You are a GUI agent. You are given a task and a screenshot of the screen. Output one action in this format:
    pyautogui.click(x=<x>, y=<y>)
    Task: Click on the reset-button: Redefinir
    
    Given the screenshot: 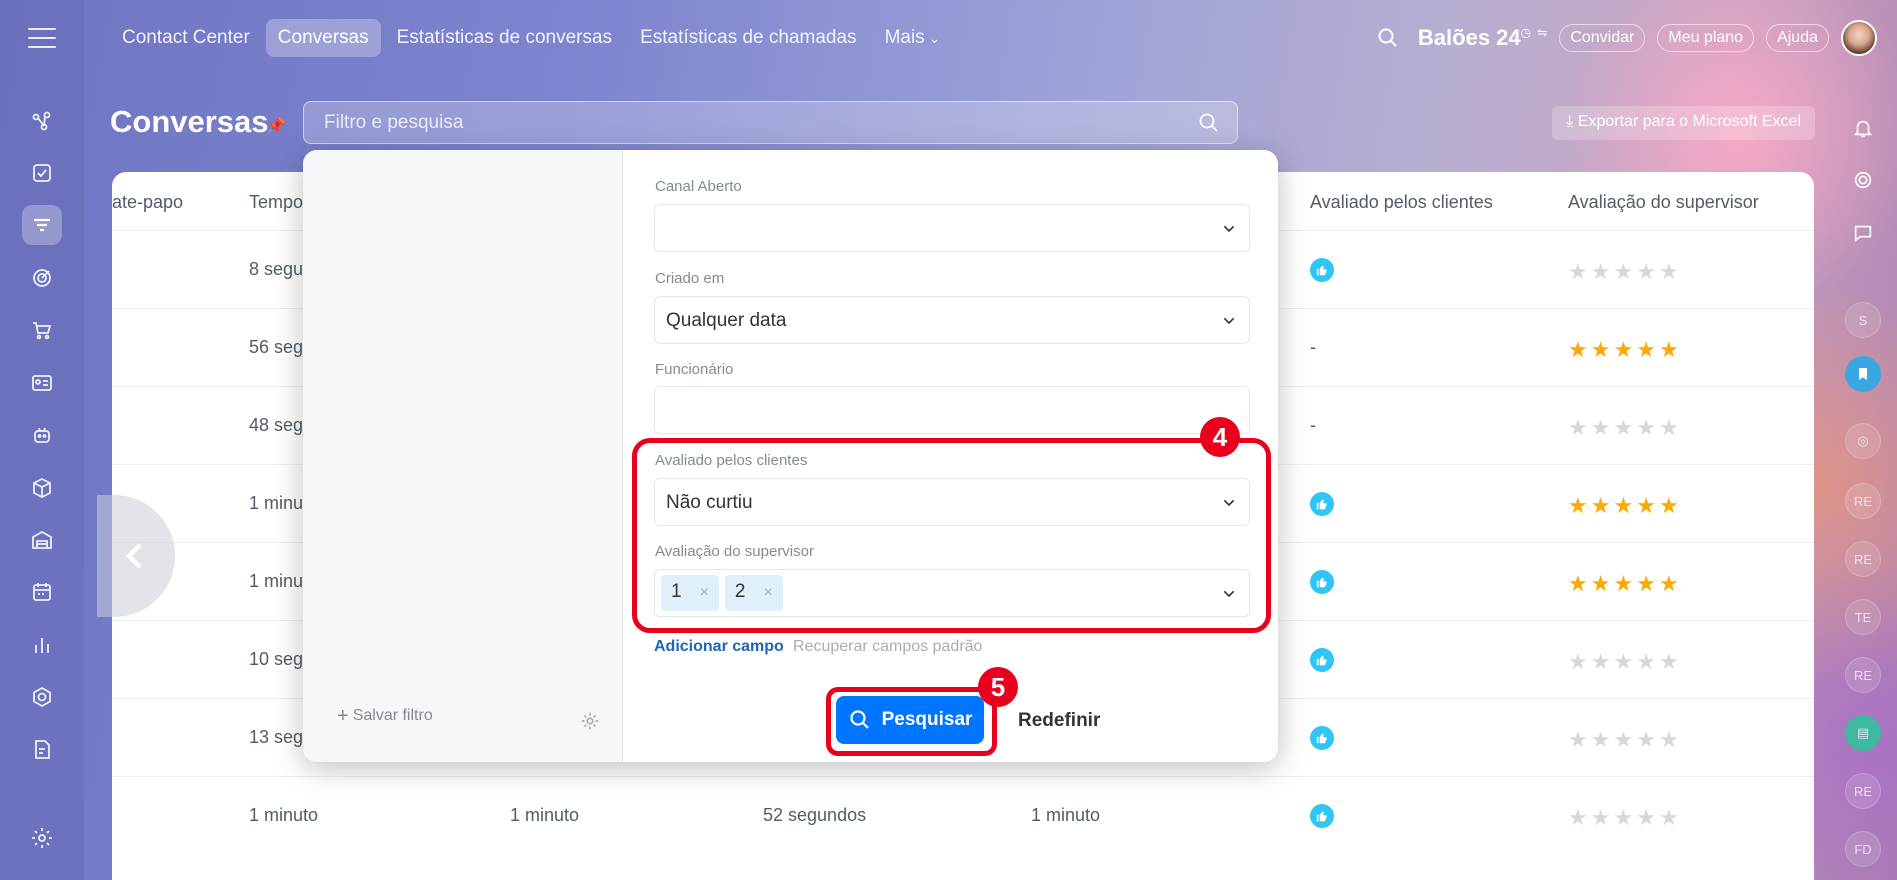 What is the action you would take?
    pyautogui.click(x=1059, y=721)
    